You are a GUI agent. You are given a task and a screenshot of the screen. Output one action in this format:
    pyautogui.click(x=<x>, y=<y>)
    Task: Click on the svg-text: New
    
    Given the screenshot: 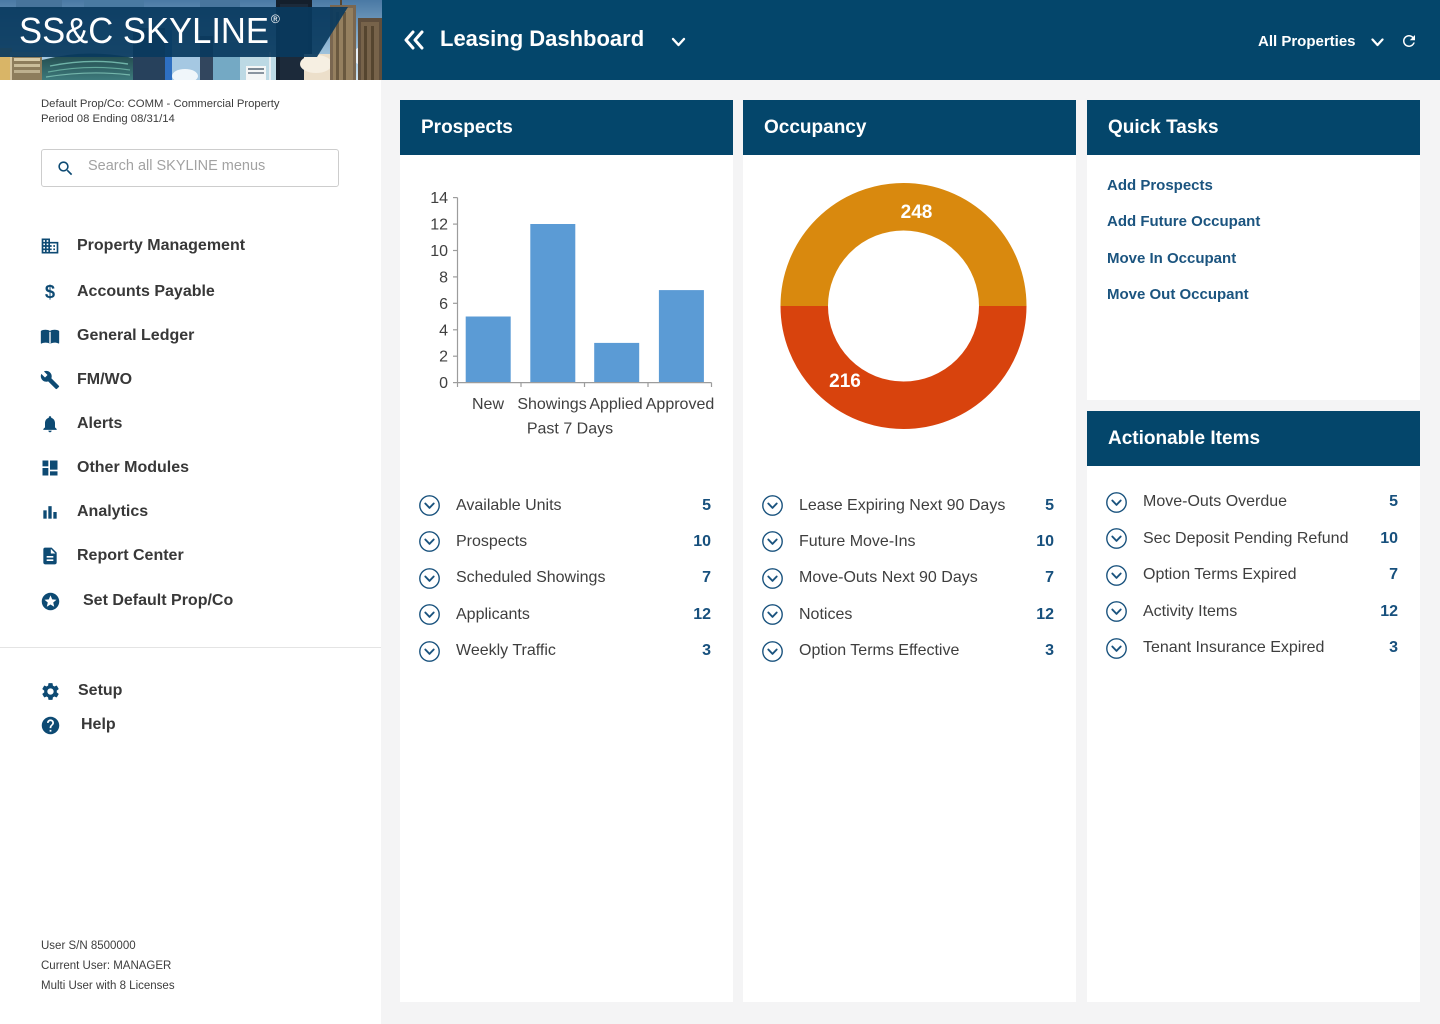 What is the action you would take?
    pyautogui.click(x=488, y=404)
    